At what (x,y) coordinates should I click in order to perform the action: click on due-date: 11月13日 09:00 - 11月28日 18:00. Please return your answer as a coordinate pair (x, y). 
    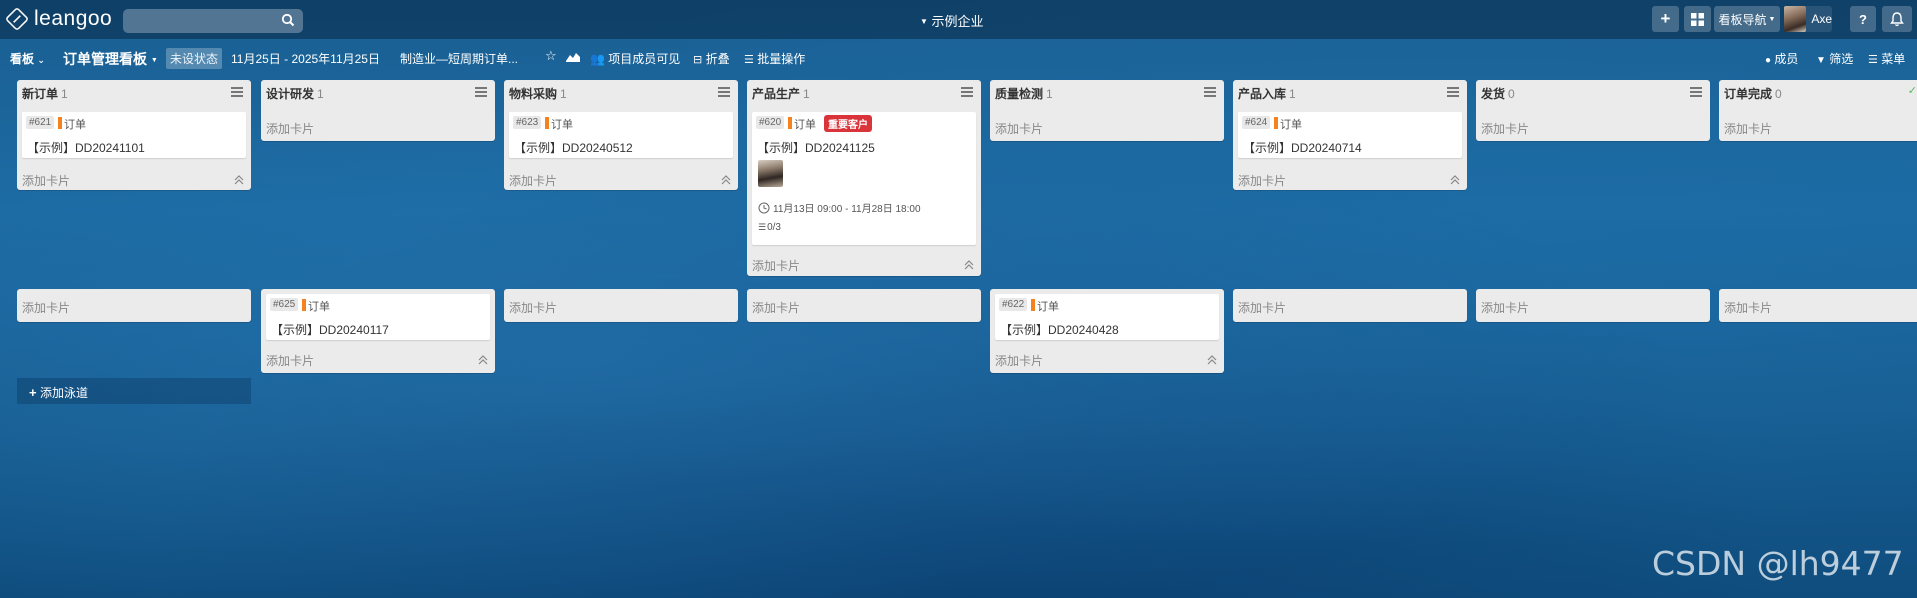
    Looking at the image, I should click on (839, 207).